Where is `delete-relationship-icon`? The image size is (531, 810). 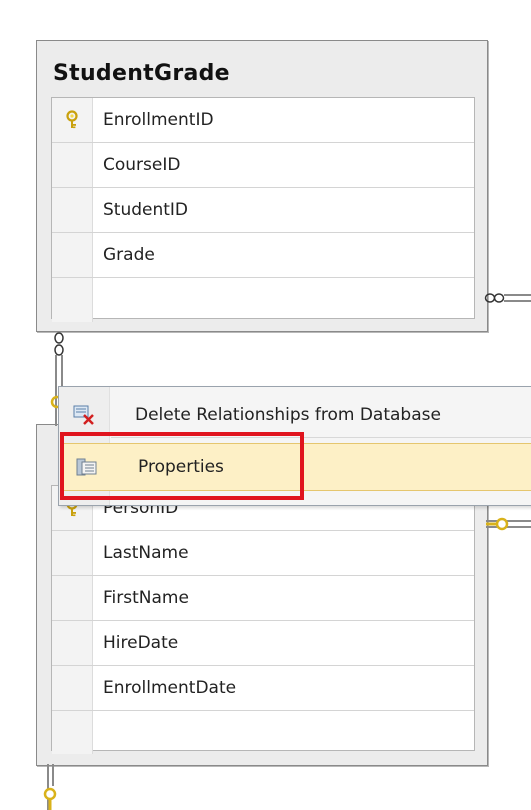
delete-relationship-icon is located at coordinates (84, 415).